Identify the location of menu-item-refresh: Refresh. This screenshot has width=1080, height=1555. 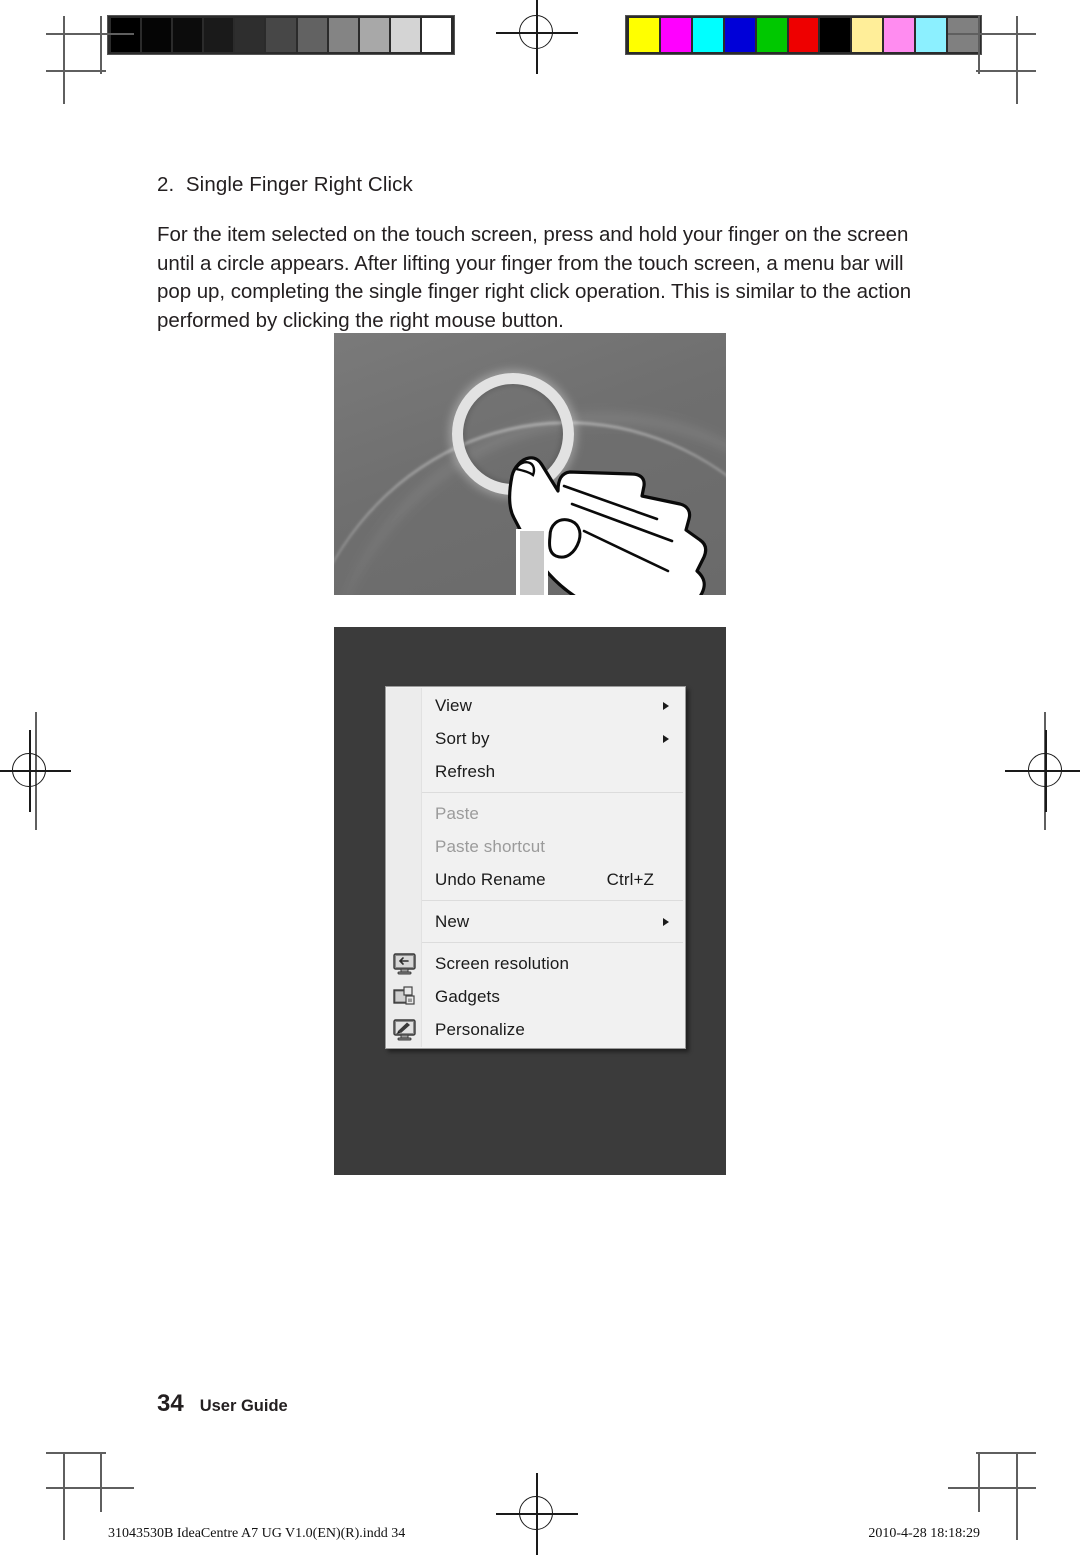
(535, 771).